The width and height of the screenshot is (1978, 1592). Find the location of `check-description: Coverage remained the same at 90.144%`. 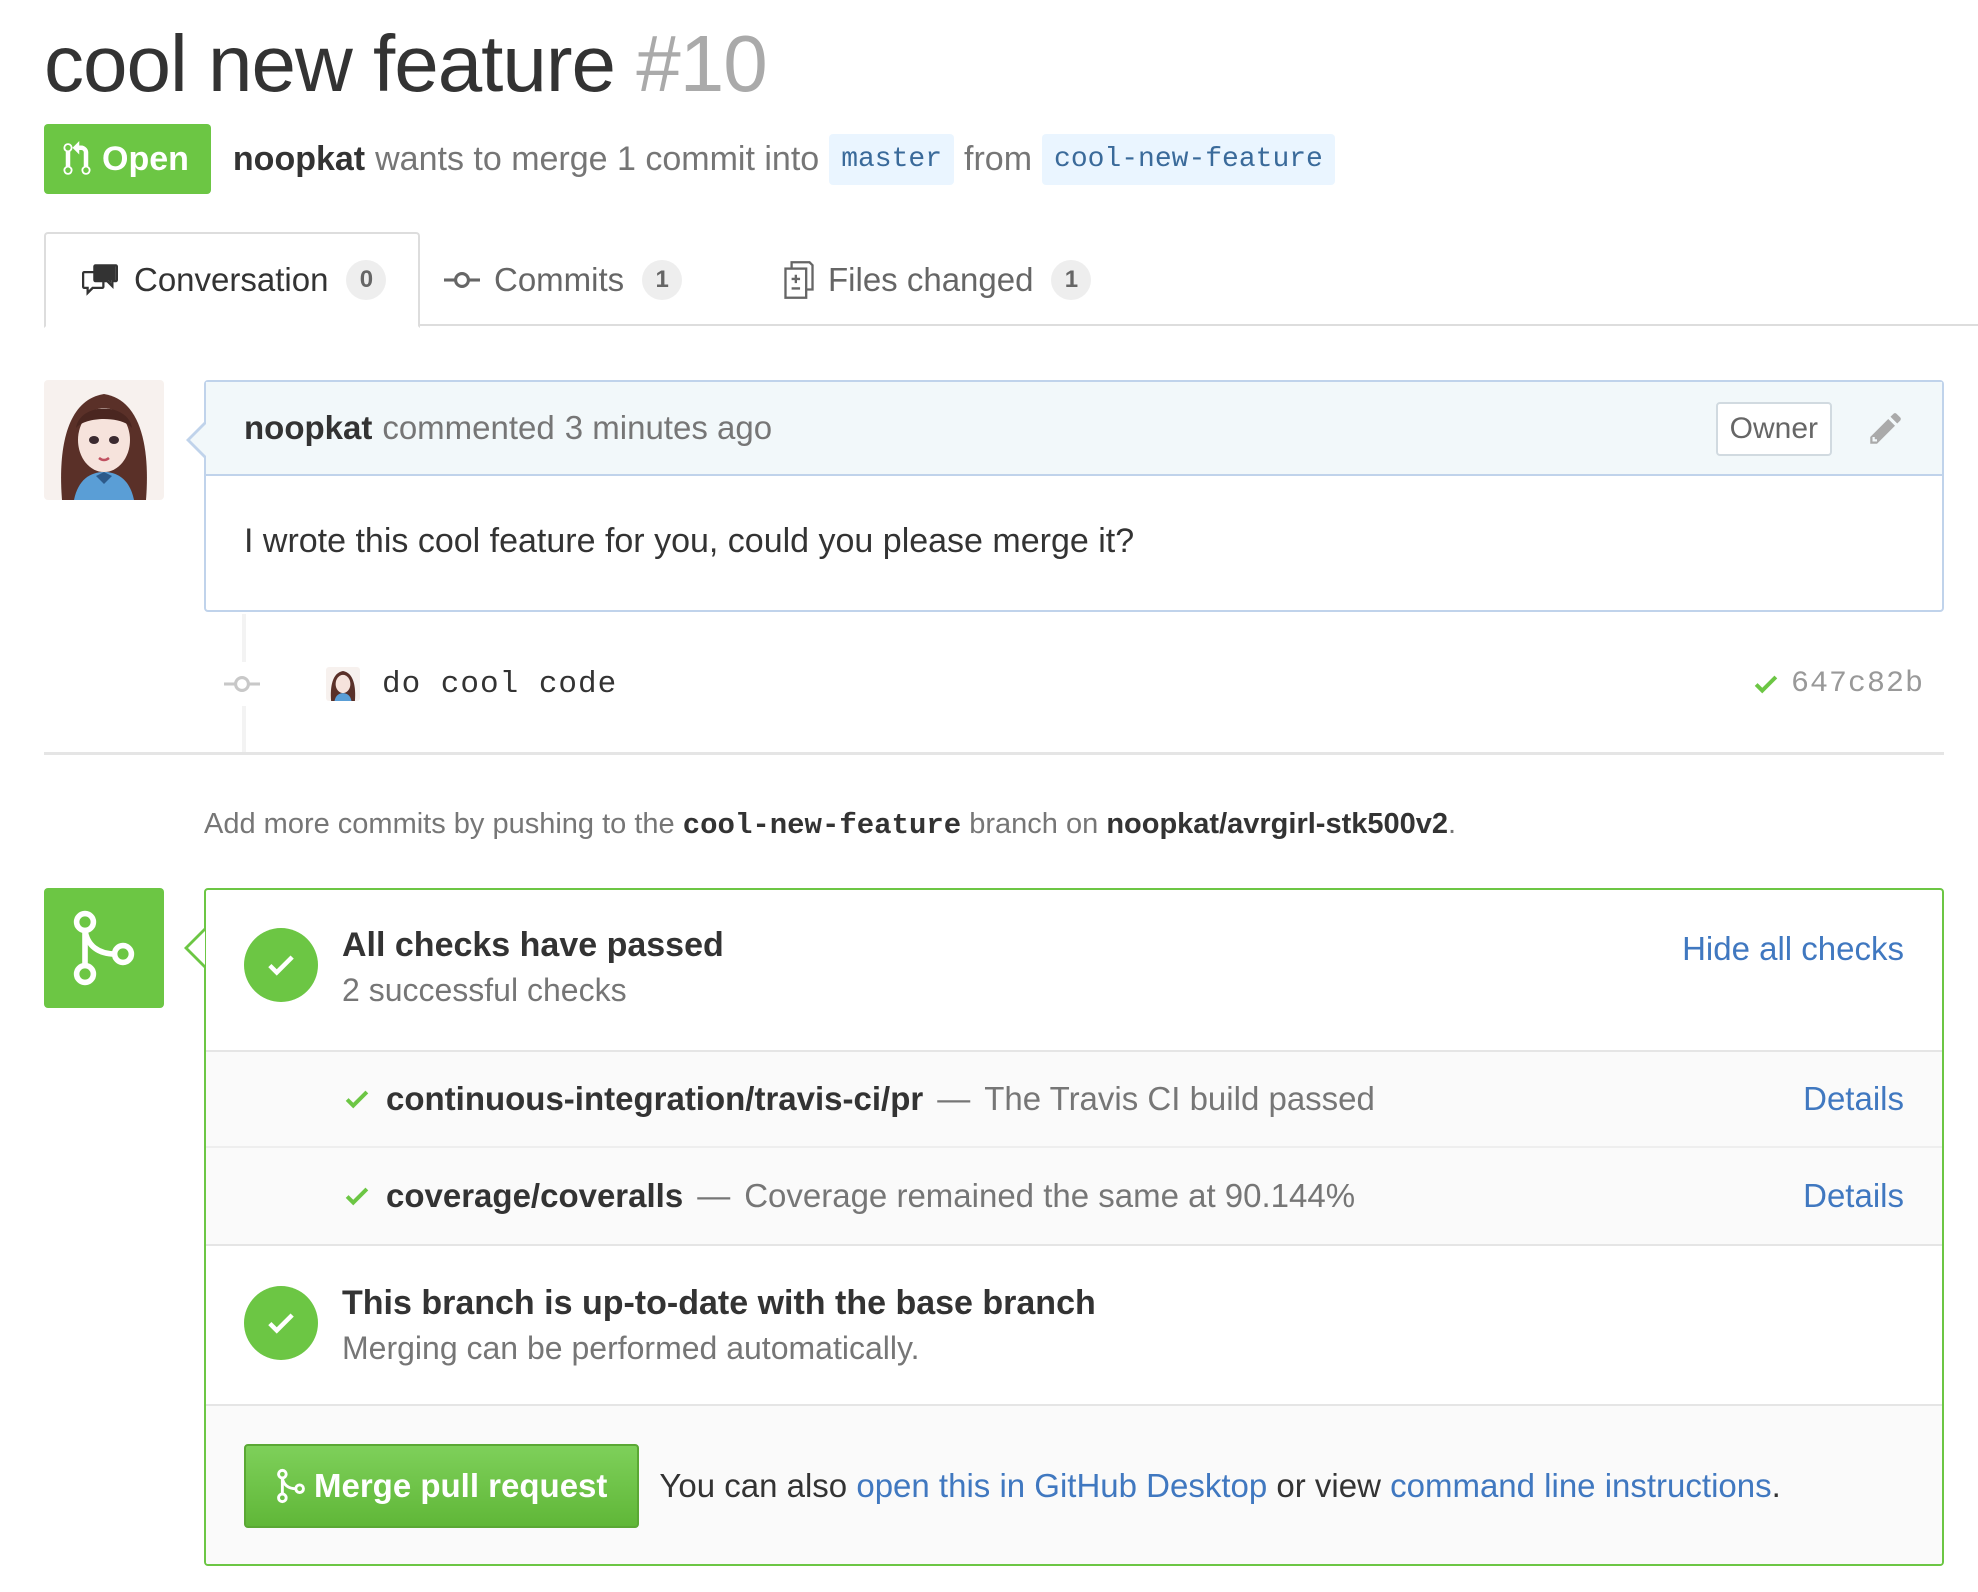

check-description: Coverage remained the same at 90.144% is located at coordinates (1050, 1195).